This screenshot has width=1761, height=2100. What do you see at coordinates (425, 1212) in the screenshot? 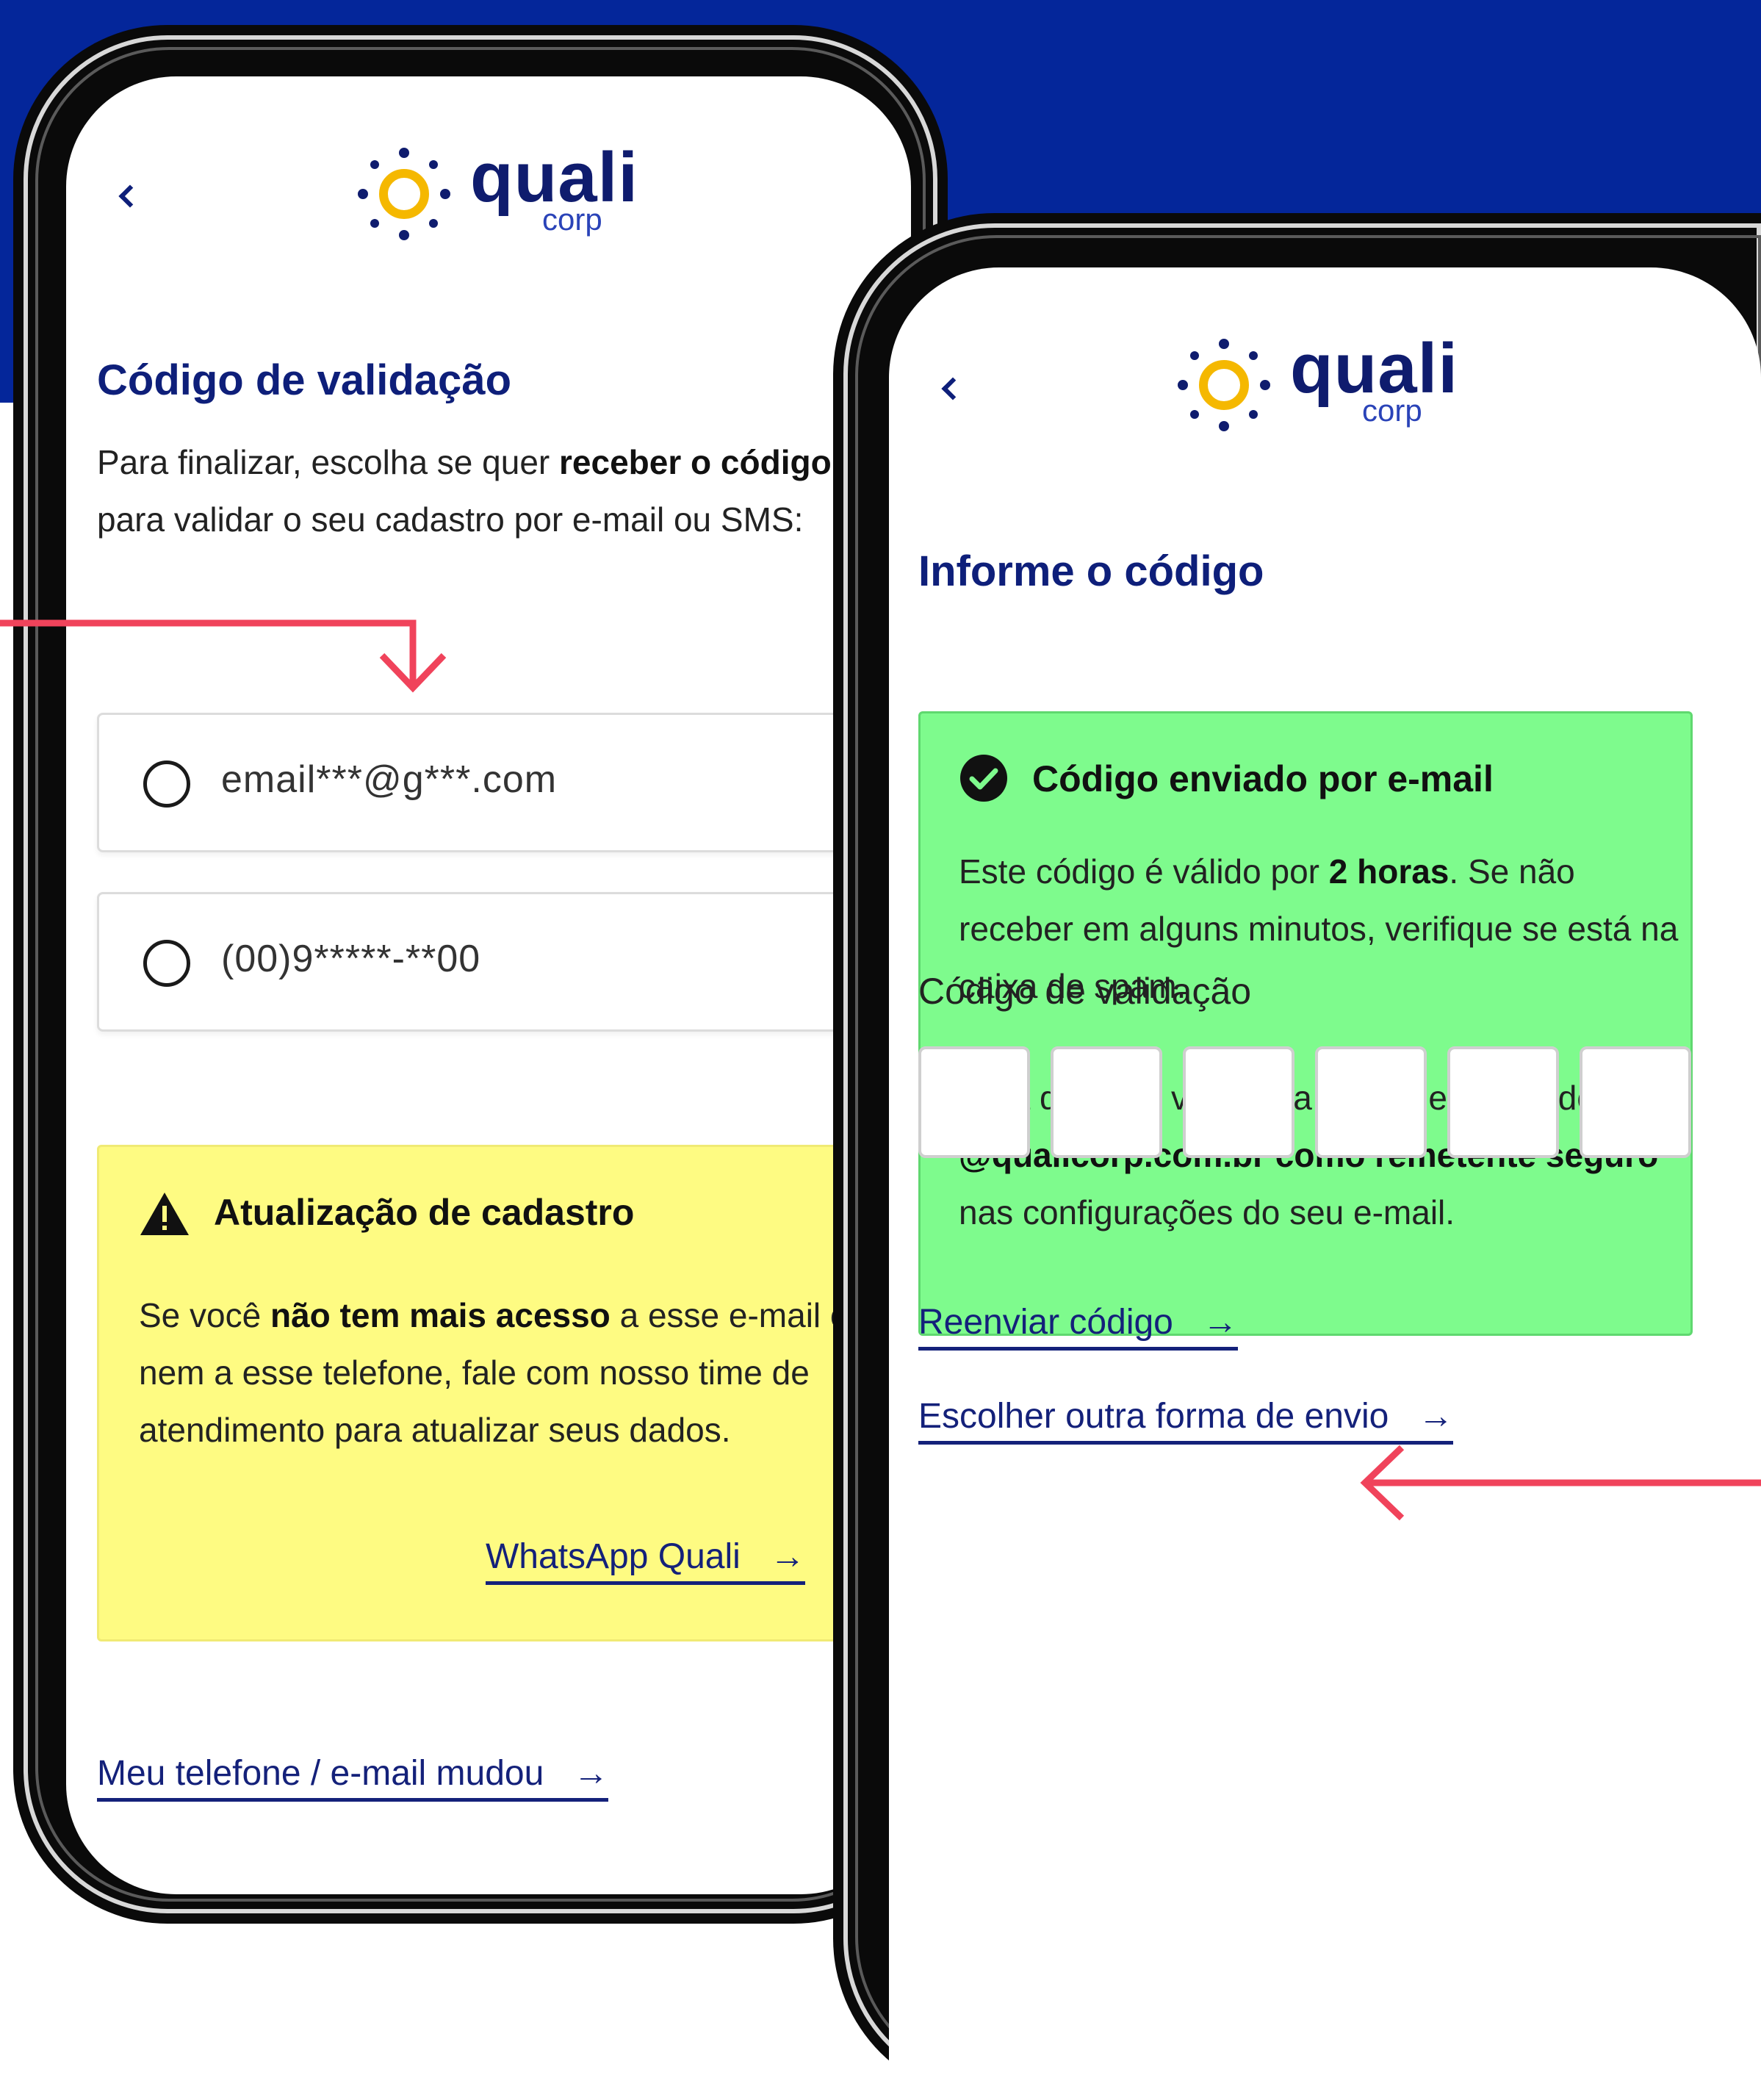
I see `alert-title: Atualização de cadastro` at bounding box center [425, 1212].